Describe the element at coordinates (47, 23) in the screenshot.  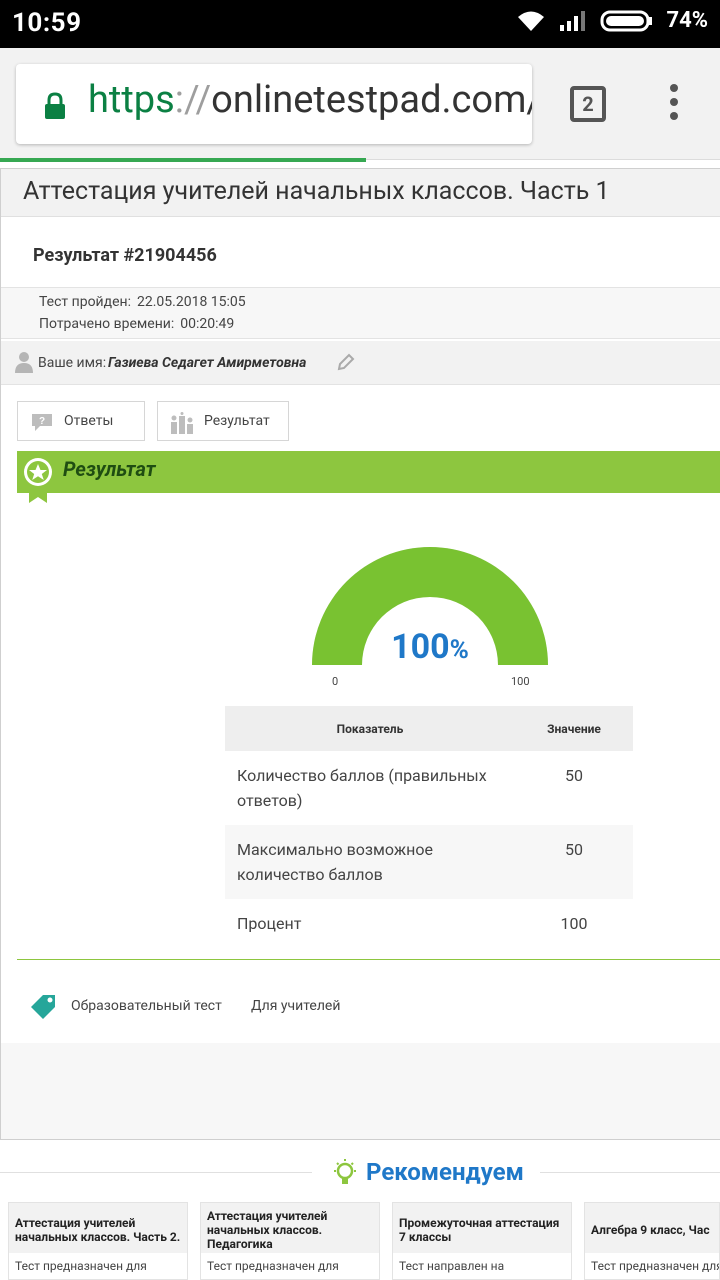
I see `clock: 10:59` at that location.